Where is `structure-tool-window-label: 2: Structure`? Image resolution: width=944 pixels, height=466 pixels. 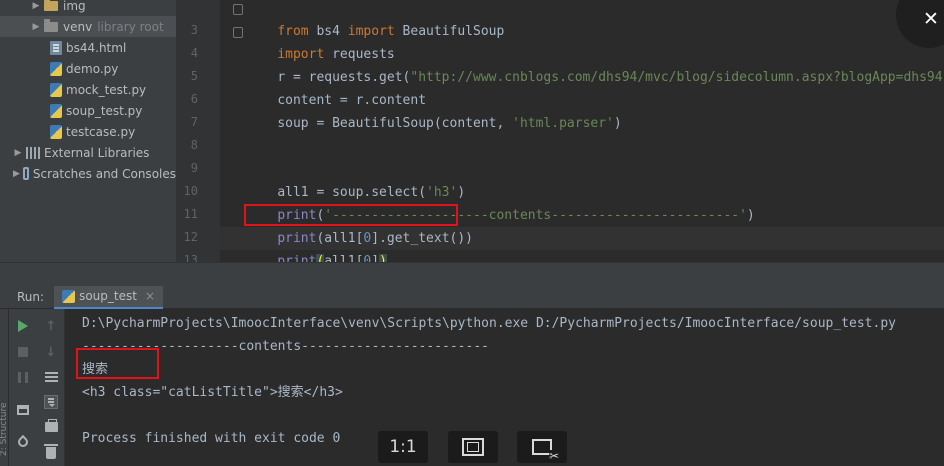 structure-tool-window-label: 2: Structure is located at coordinates (4, 411).